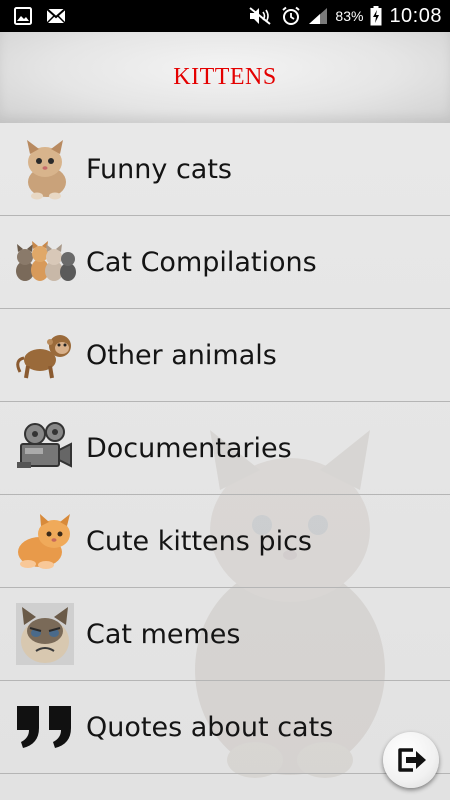 The image size is (450, 800). What do you see at coordinates (201, 262) in the screenshot?
I see `menu-item-label: Cat Compilations` at bounding box center [201, 262].